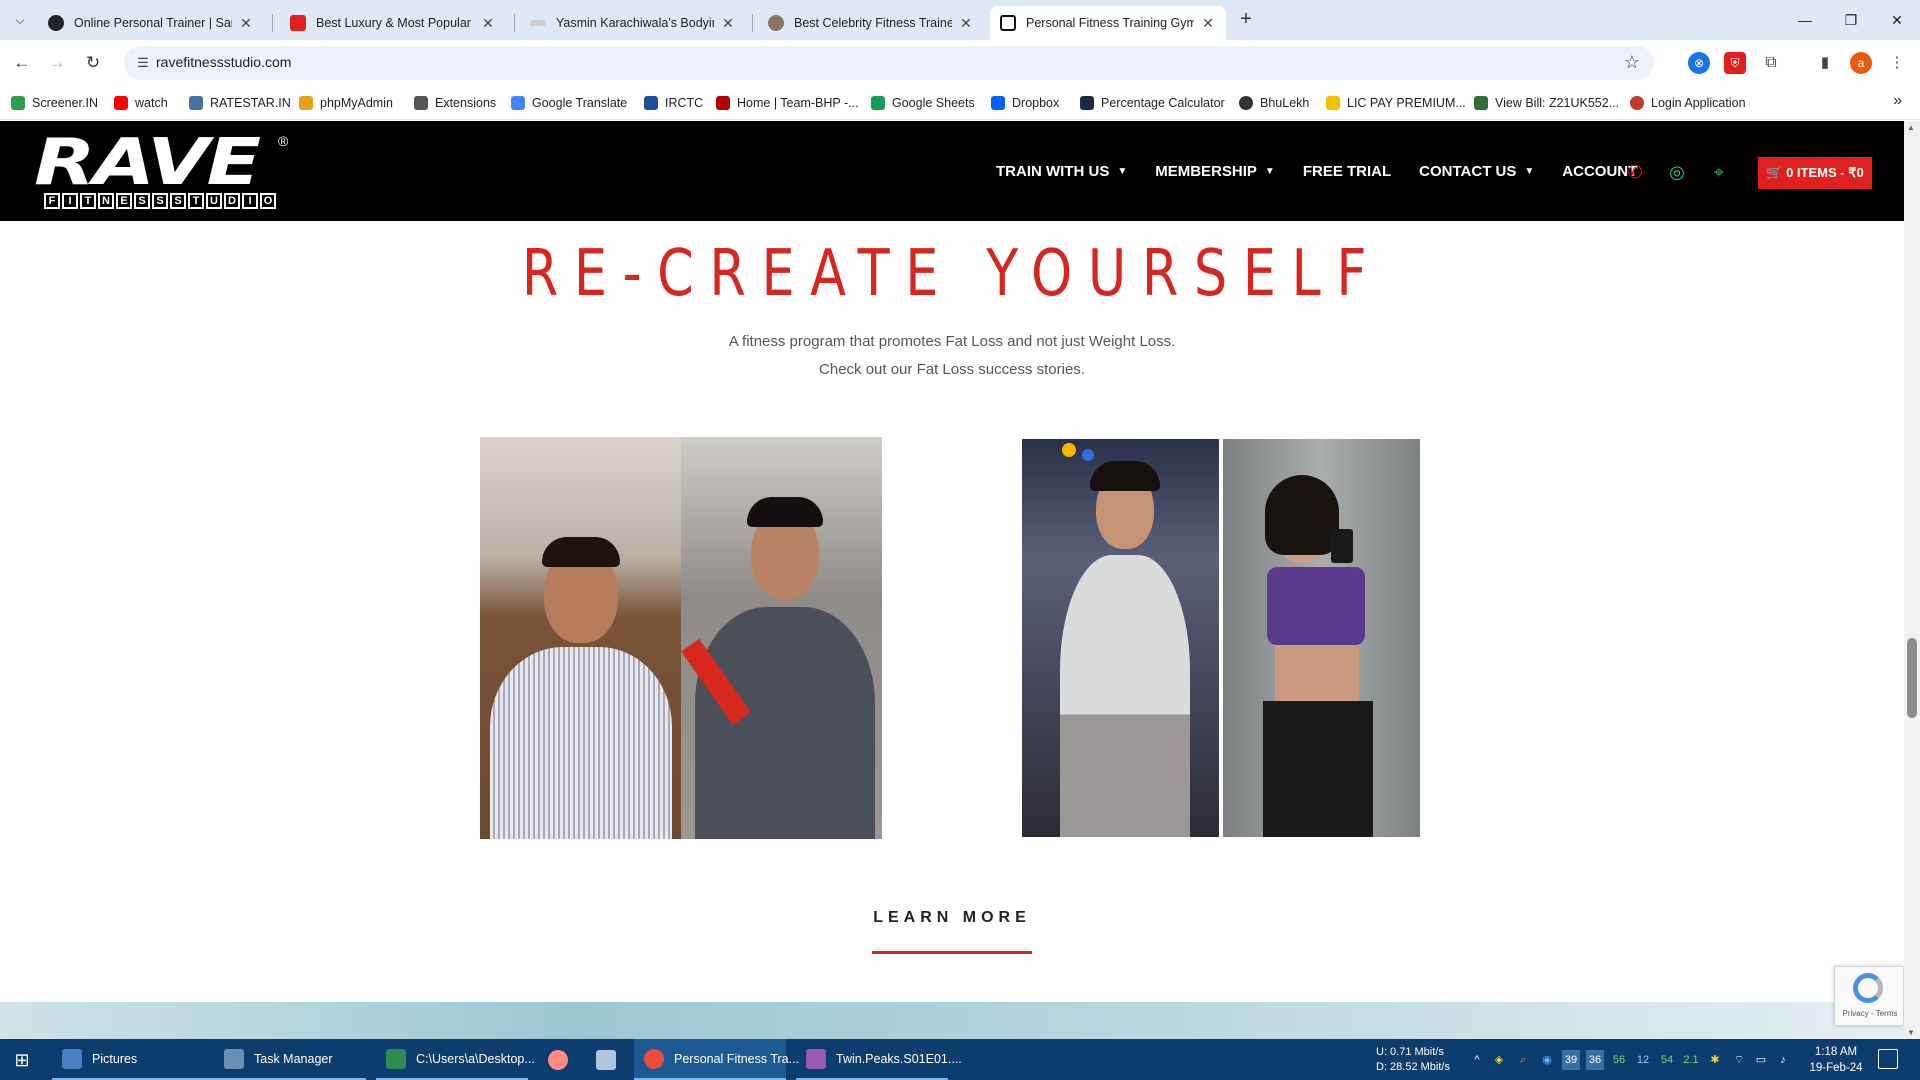  I want to click on bookmark-item: IRCTC, so click(673, 103).